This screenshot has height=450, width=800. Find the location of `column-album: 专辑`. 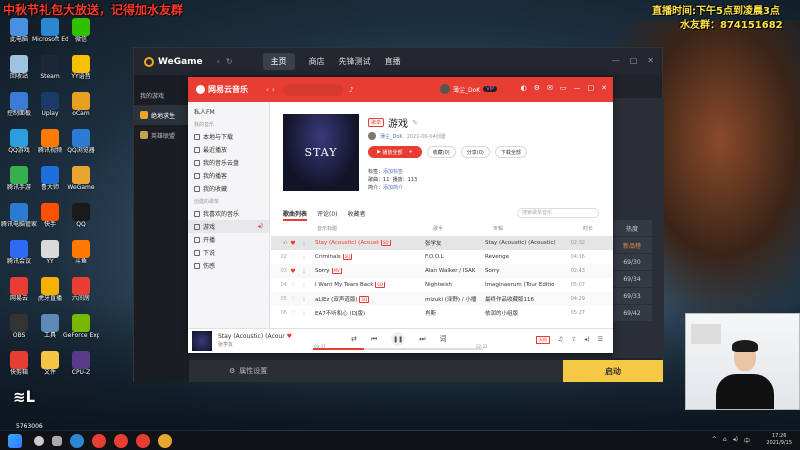

column-album: 专辑 is located at coordinates (528, 230).